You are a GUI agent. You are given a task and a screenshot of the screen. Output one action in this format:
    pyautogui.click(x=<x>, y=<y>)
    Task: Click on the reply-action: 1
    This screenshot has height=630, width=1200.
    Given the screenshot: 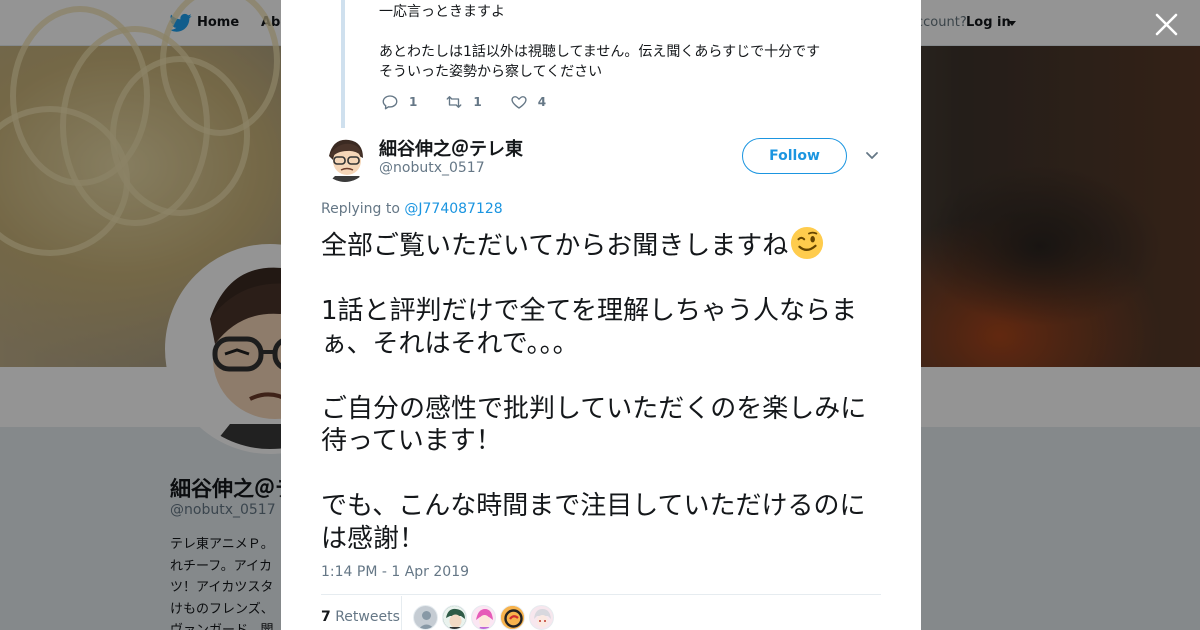 What is the action you would take?
    pyautogui.click(x=399, y=102)
    